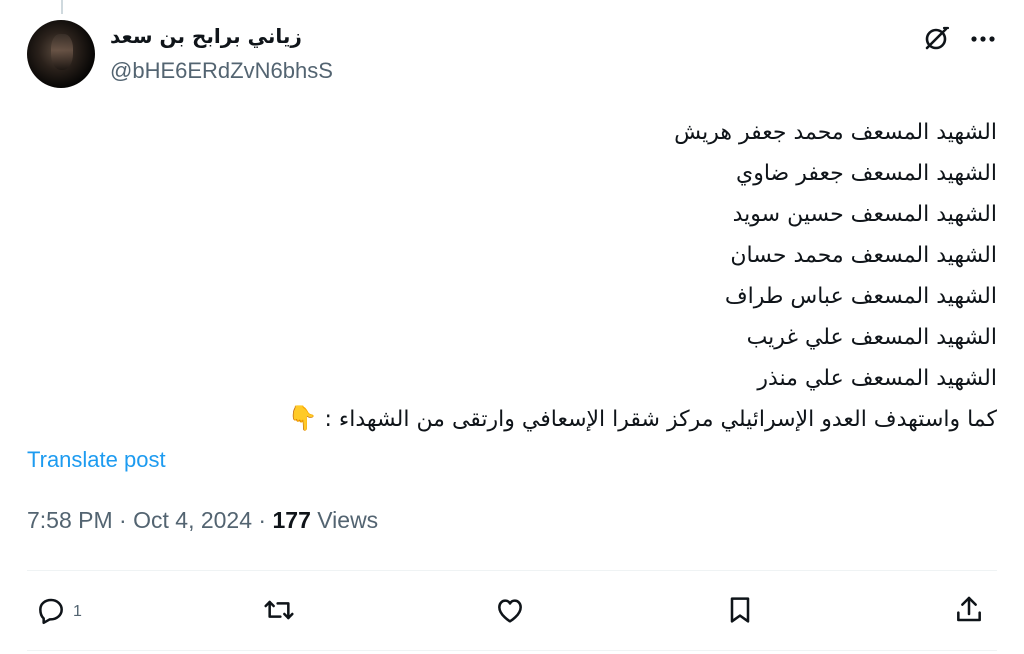 The width and height of the screenshot is (1024, 654). I want to click on tweet-metadata: 7:58 PM · Oct 4, 2024 · 177 Views, so click(202, 520).